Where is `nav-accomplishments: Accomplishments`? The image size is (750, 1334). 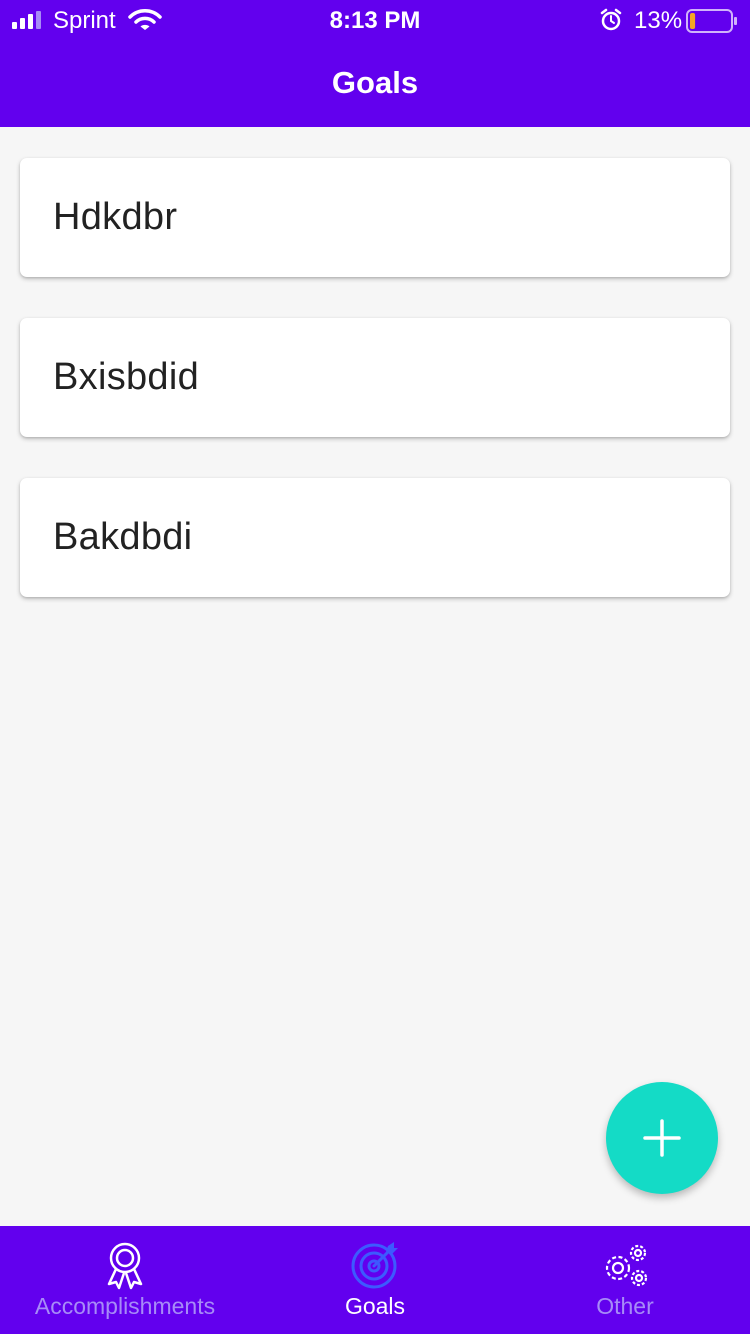 nav-accomplishments: Accomplishments is located at coordinates (125, 1280).